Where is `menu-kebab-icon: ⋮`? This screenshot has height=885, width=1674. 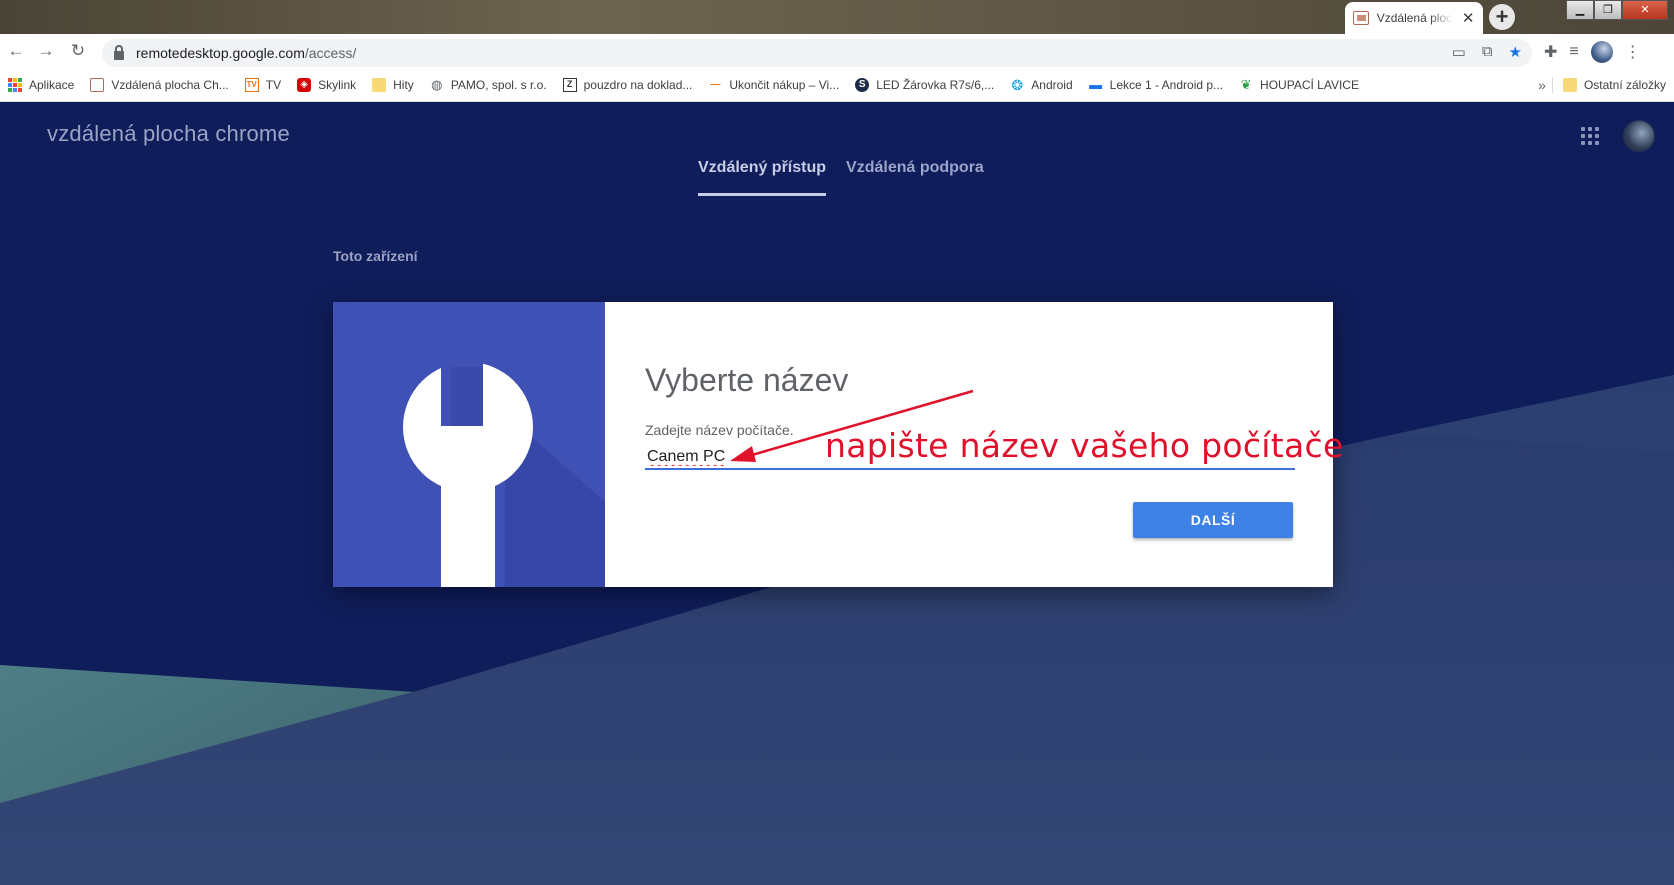
menu-kebab-icon: ⋮ is located at coordinates (1633, 52).